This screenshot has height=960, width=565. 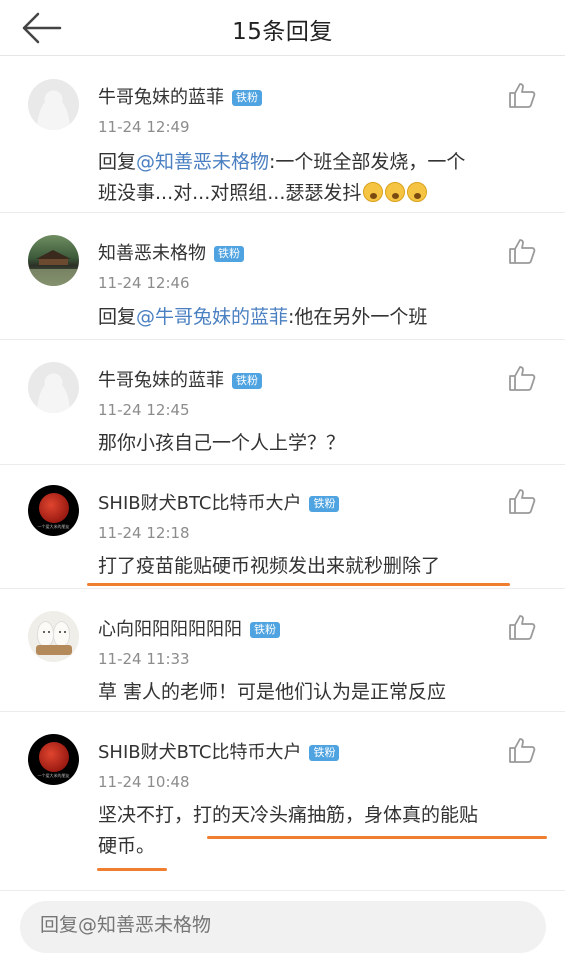 I want to click on timestamp: 11-24 12:18, so click(x=144, y=533).